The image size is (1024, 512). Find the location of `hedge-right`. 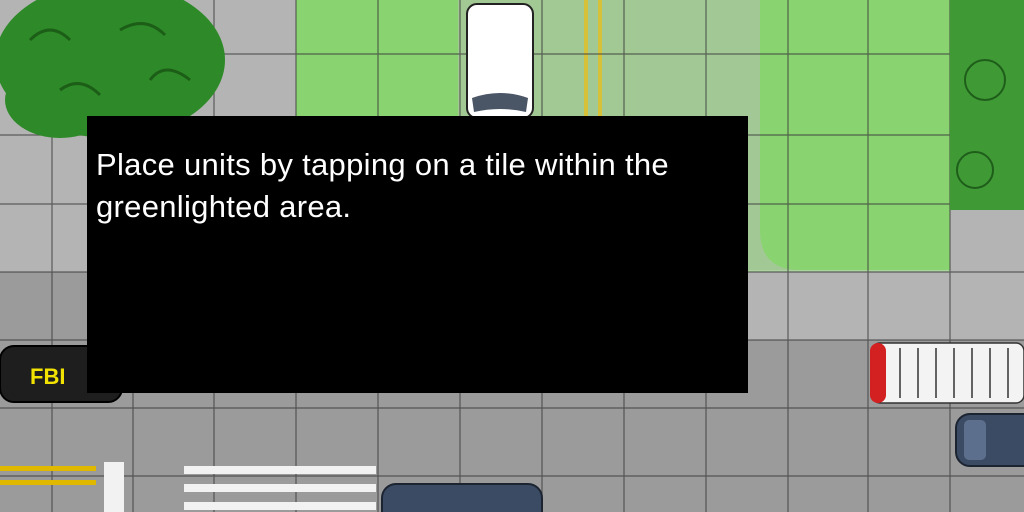

hedge-right is located at coordinates (987, 105).